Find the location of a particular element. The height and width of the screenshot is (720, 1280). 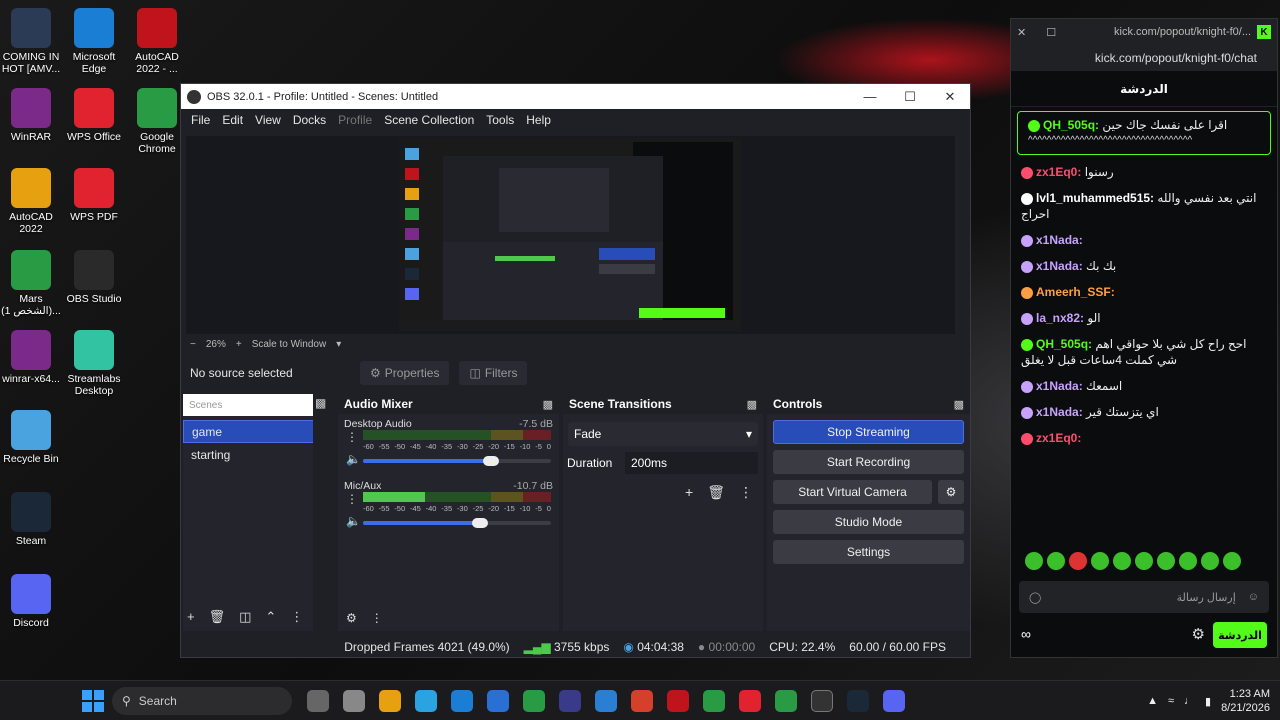

clock: 1:23 AM 8/21/2026 is located at coordinates (1245, 701).